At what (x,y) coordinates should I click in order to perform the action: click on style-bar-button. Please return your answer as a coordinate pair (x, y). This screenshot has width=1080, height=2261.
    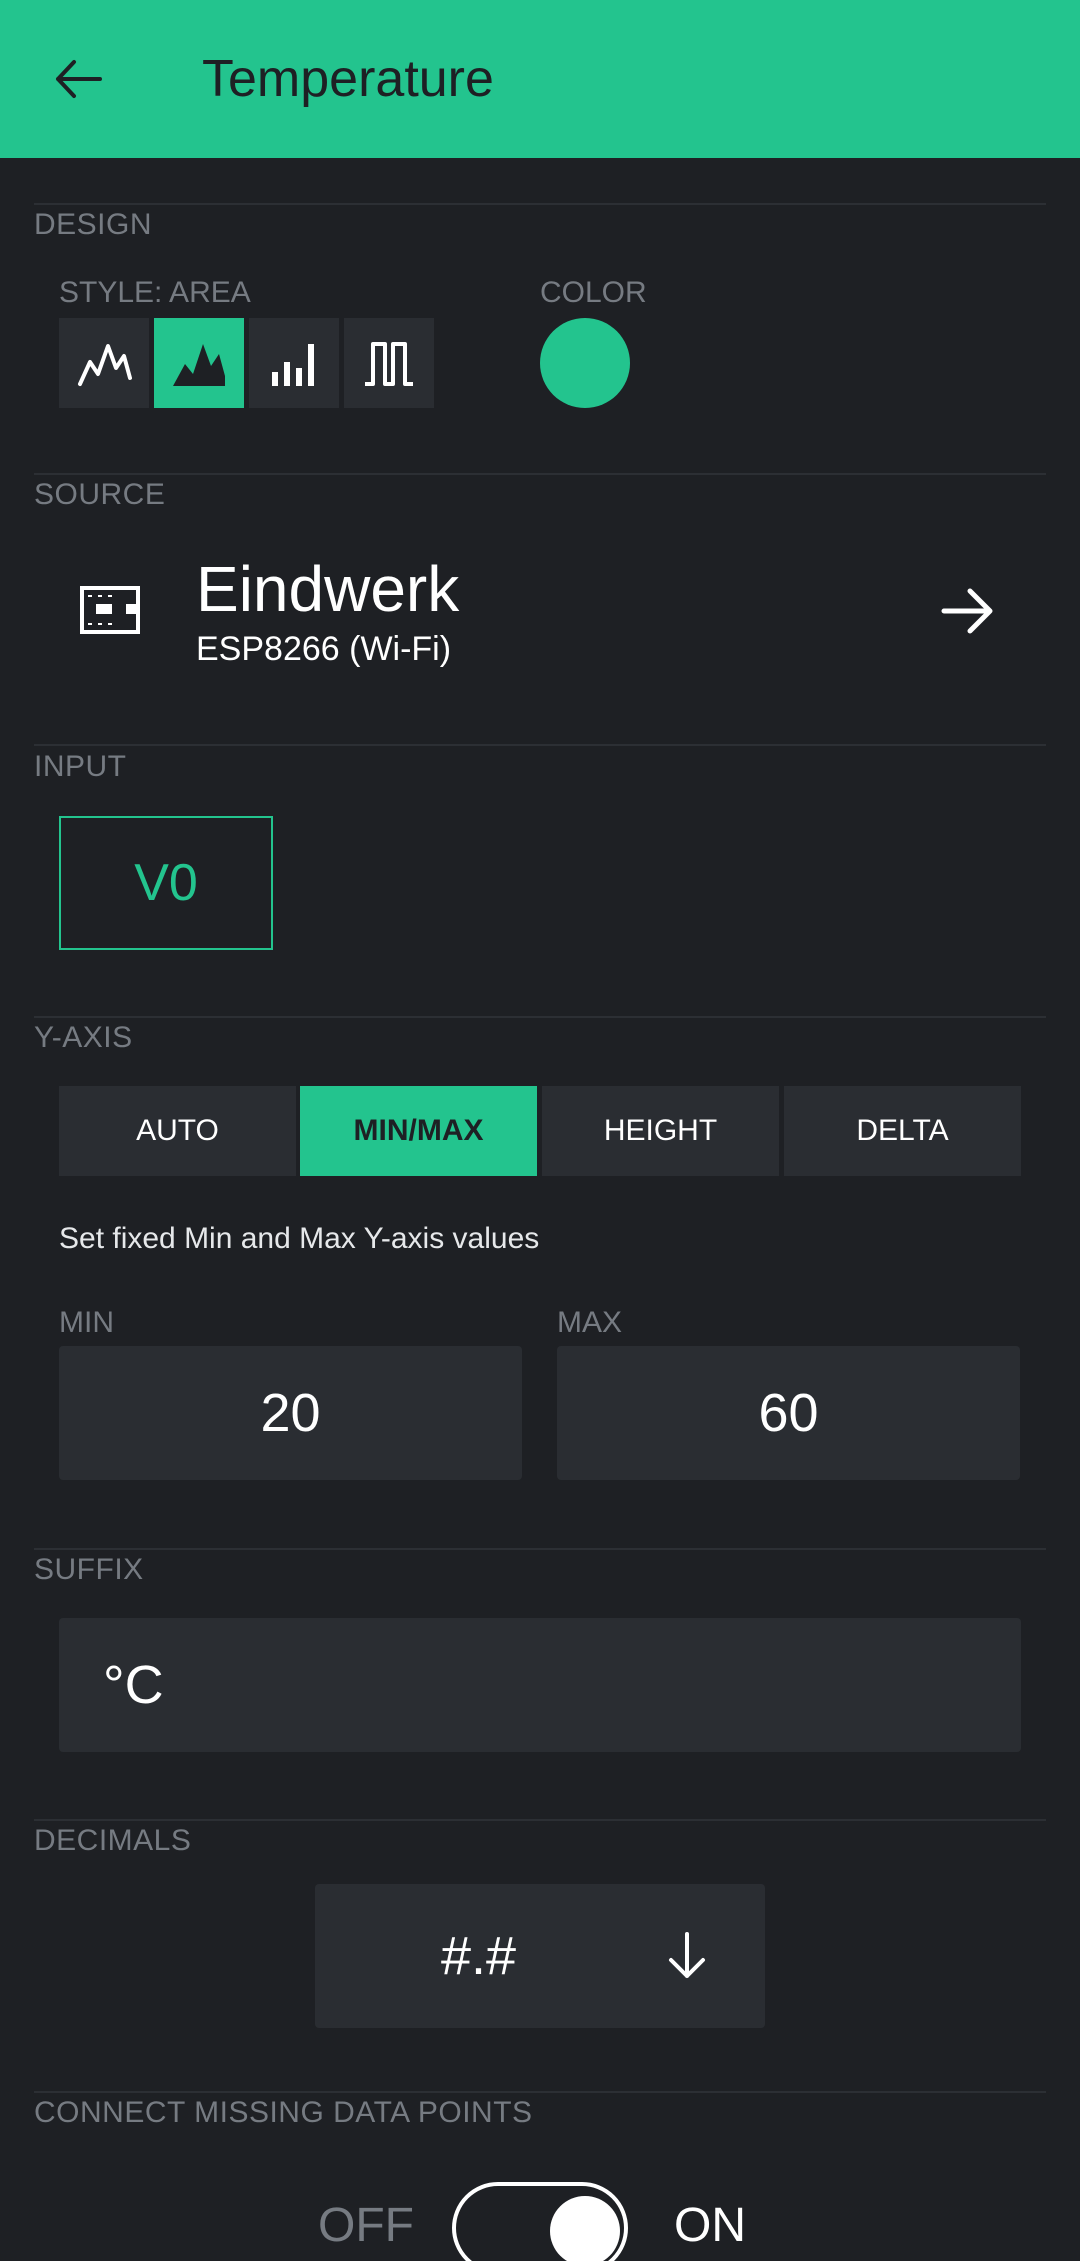
    Looking at the image, I should click on (294, 363).